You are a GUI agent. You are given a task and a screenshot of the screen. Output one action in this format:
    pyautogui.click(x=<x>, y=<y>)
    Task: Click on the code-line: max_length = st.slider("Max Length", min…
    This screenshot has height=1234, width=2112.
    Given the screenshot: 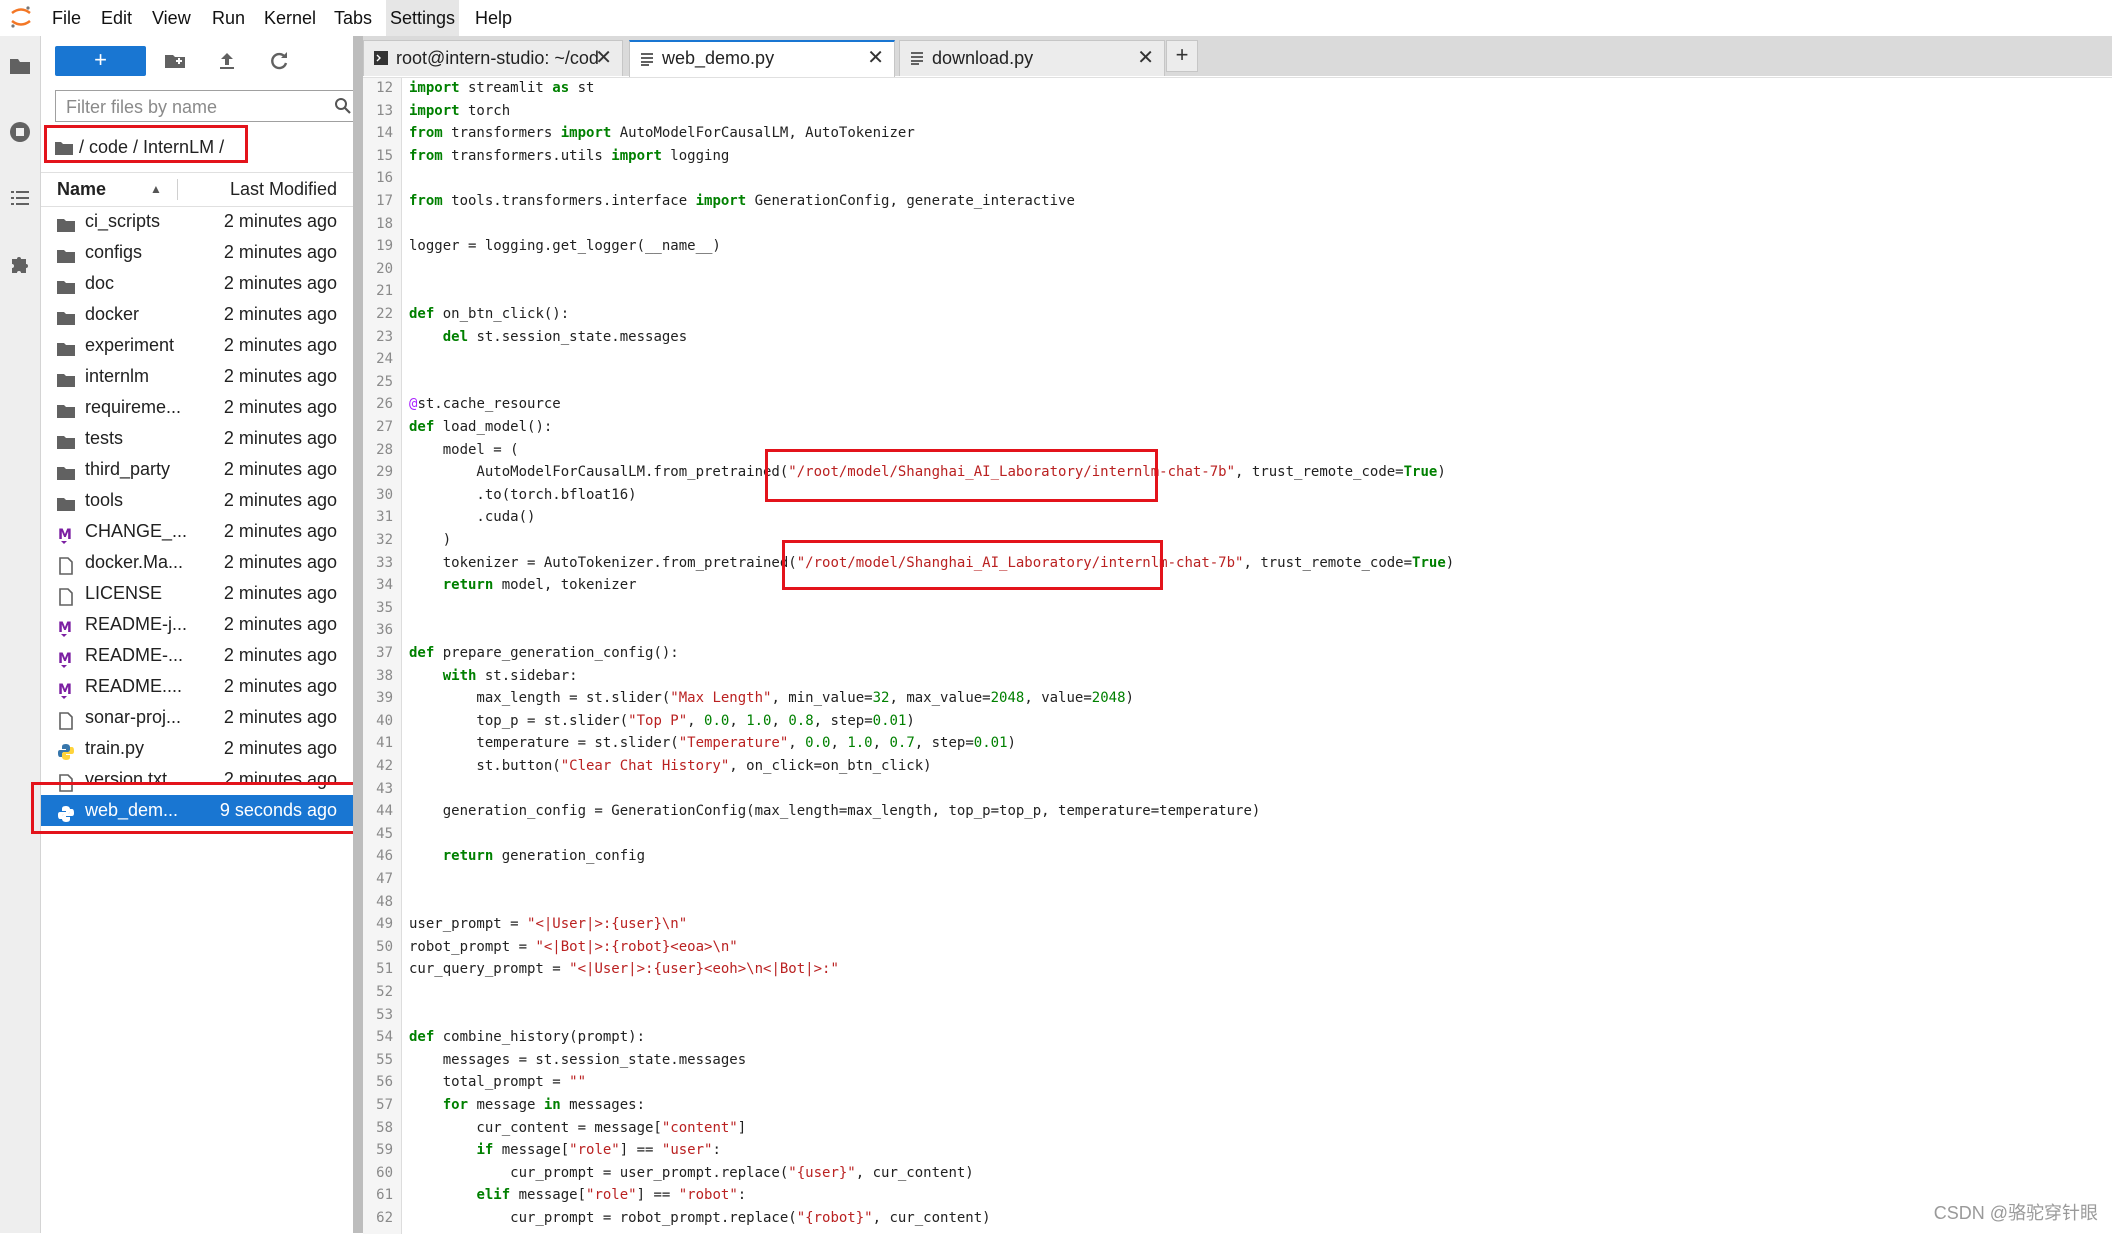 What is the action you would take?
    pyautogui.click(x=771, y=698)
    